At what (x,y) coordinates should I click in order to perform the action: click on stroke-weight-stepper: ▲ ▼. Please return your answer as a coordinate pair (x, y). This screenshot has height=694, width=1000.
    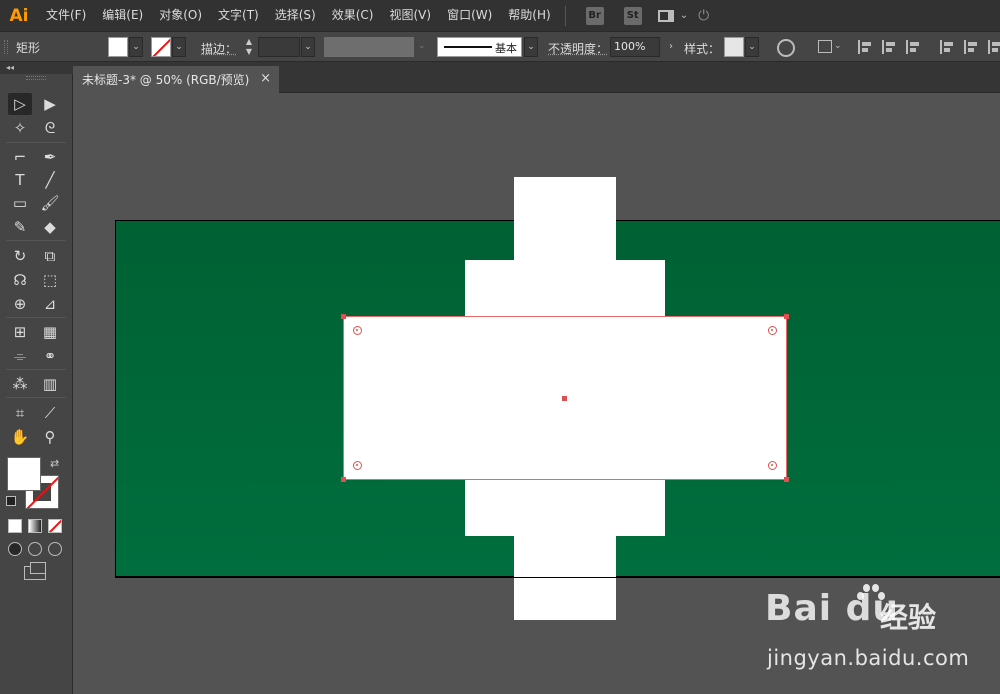
    Looking at the image, I should click on (249, 47).